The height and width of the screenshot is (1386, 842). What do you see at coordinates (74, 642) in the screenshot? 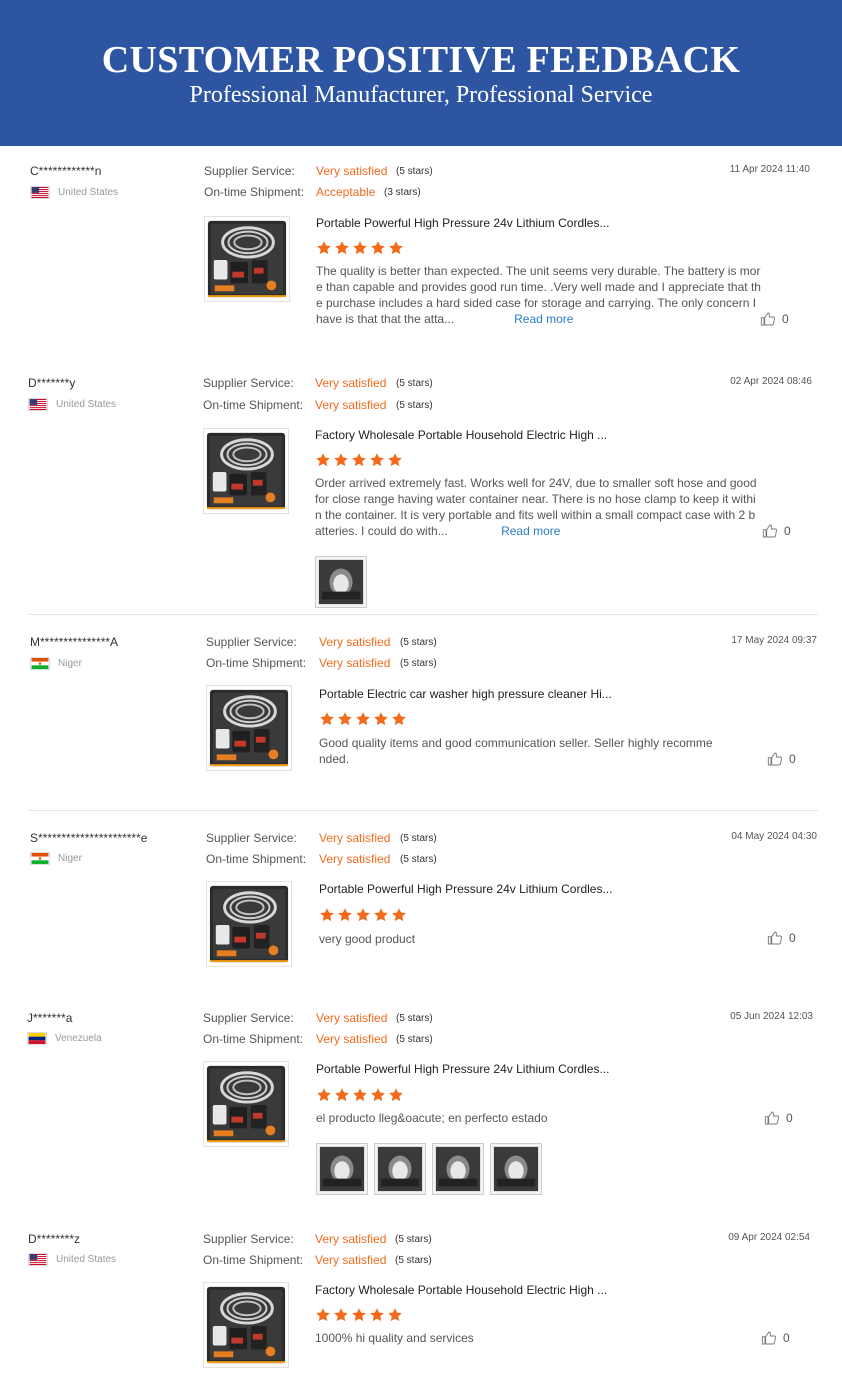
I see `reviewer-name: M***************A` at bounding box center [74, 642].